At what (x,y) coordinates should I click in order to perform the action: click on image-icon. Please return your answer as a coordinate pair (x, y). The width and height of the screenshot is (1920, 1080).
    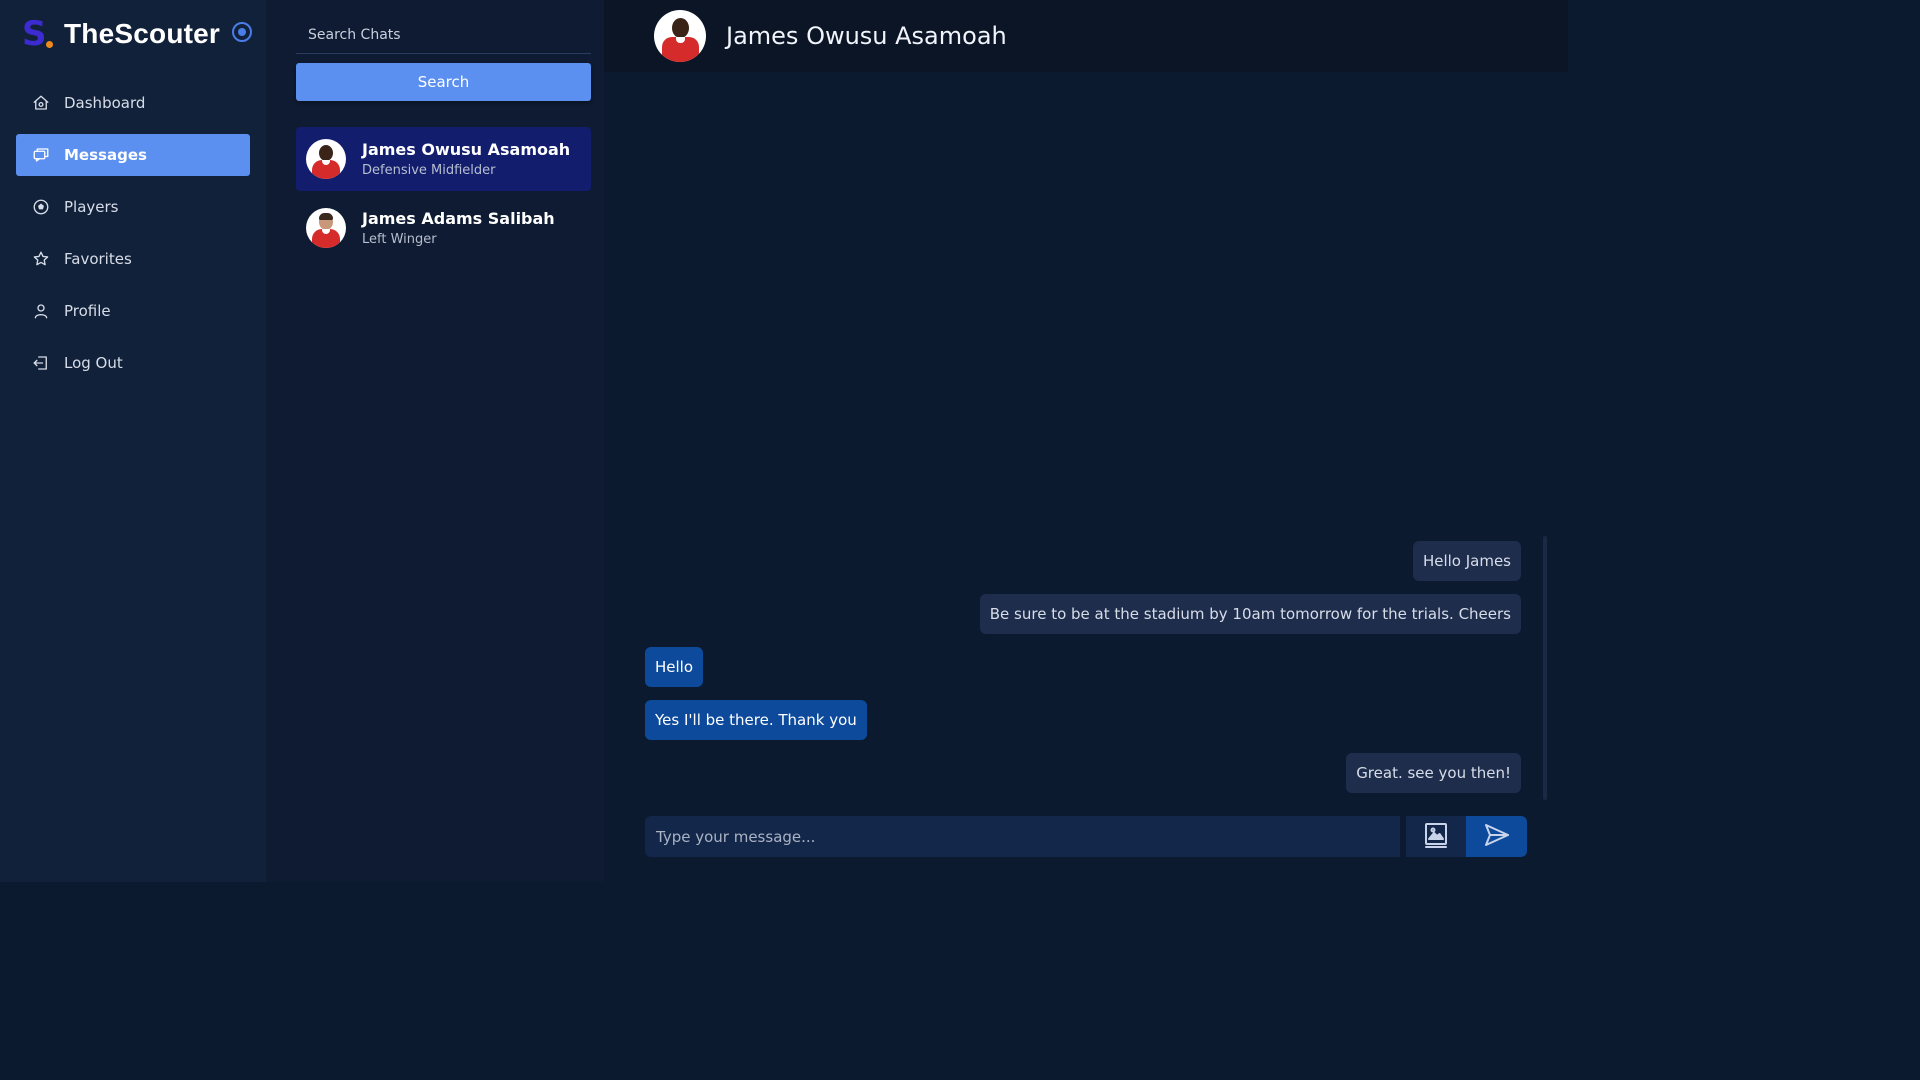
    Looking at the image, I should click on (1436, 836).